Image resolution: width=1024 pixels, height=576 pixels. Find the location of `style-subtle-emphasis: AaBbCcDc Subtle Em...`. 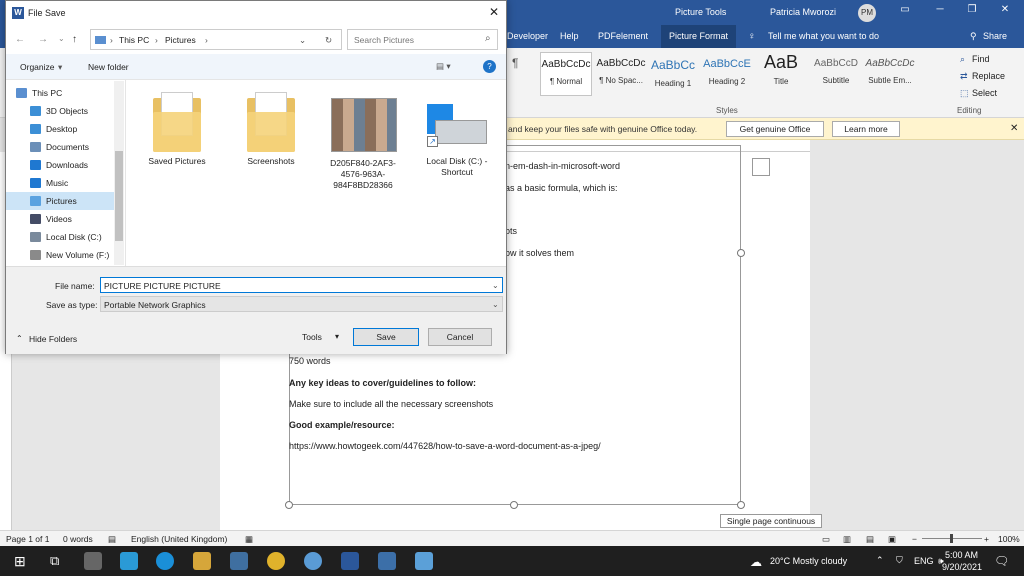

style-subtle-emphasis: AaBbCcDc Subtle Em... is located at coordinates (890, 74).